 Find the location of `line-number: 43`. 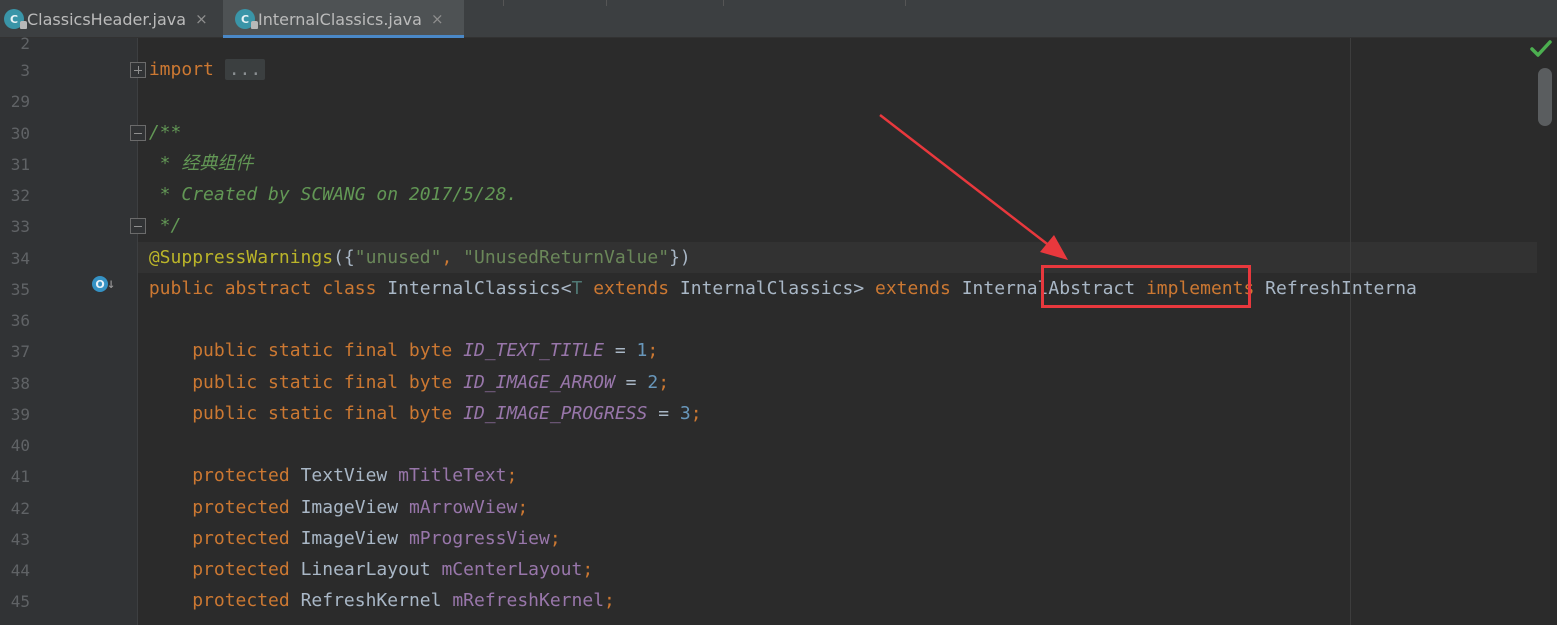

line-number: 43 is located at coordinates (20, 539).